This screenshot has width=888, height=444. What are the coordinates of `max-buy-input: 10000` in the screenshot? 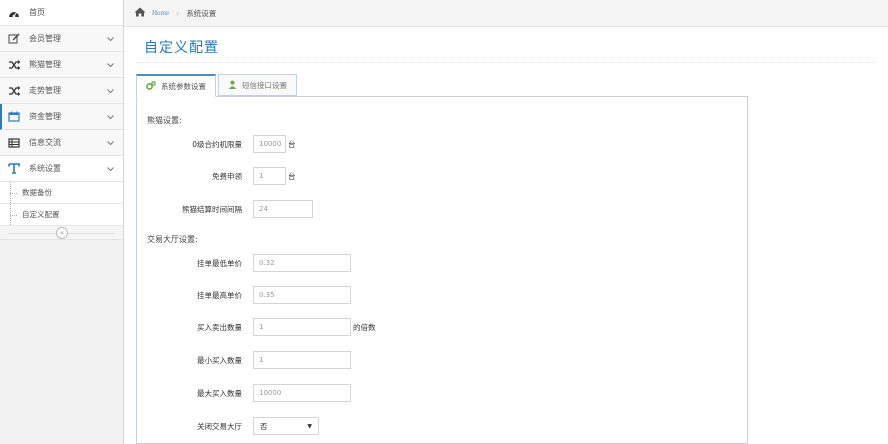 It's located at (302, 393).